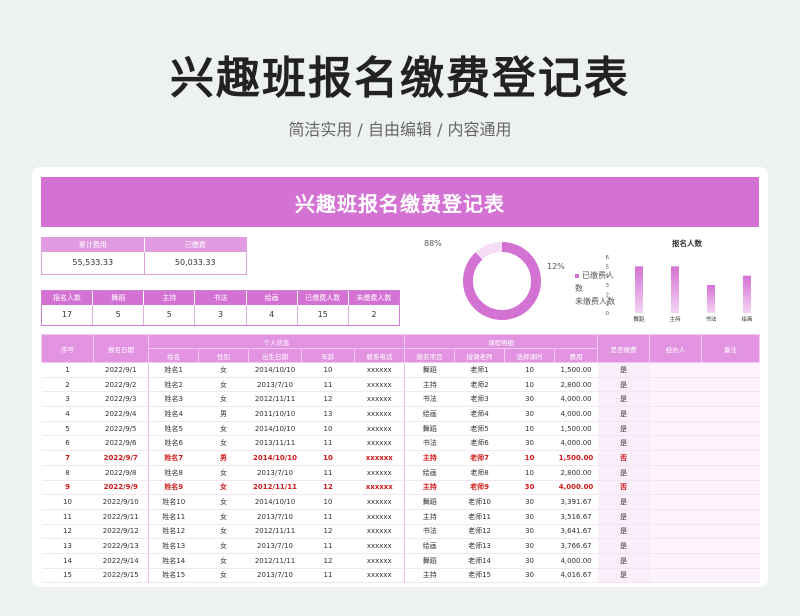 This screenshot has width=800, height=616. What do you see at coordinates (479, 561) in the screenshot?
I see `cell-teacher: 老师14` at bounding box center [479, 561].